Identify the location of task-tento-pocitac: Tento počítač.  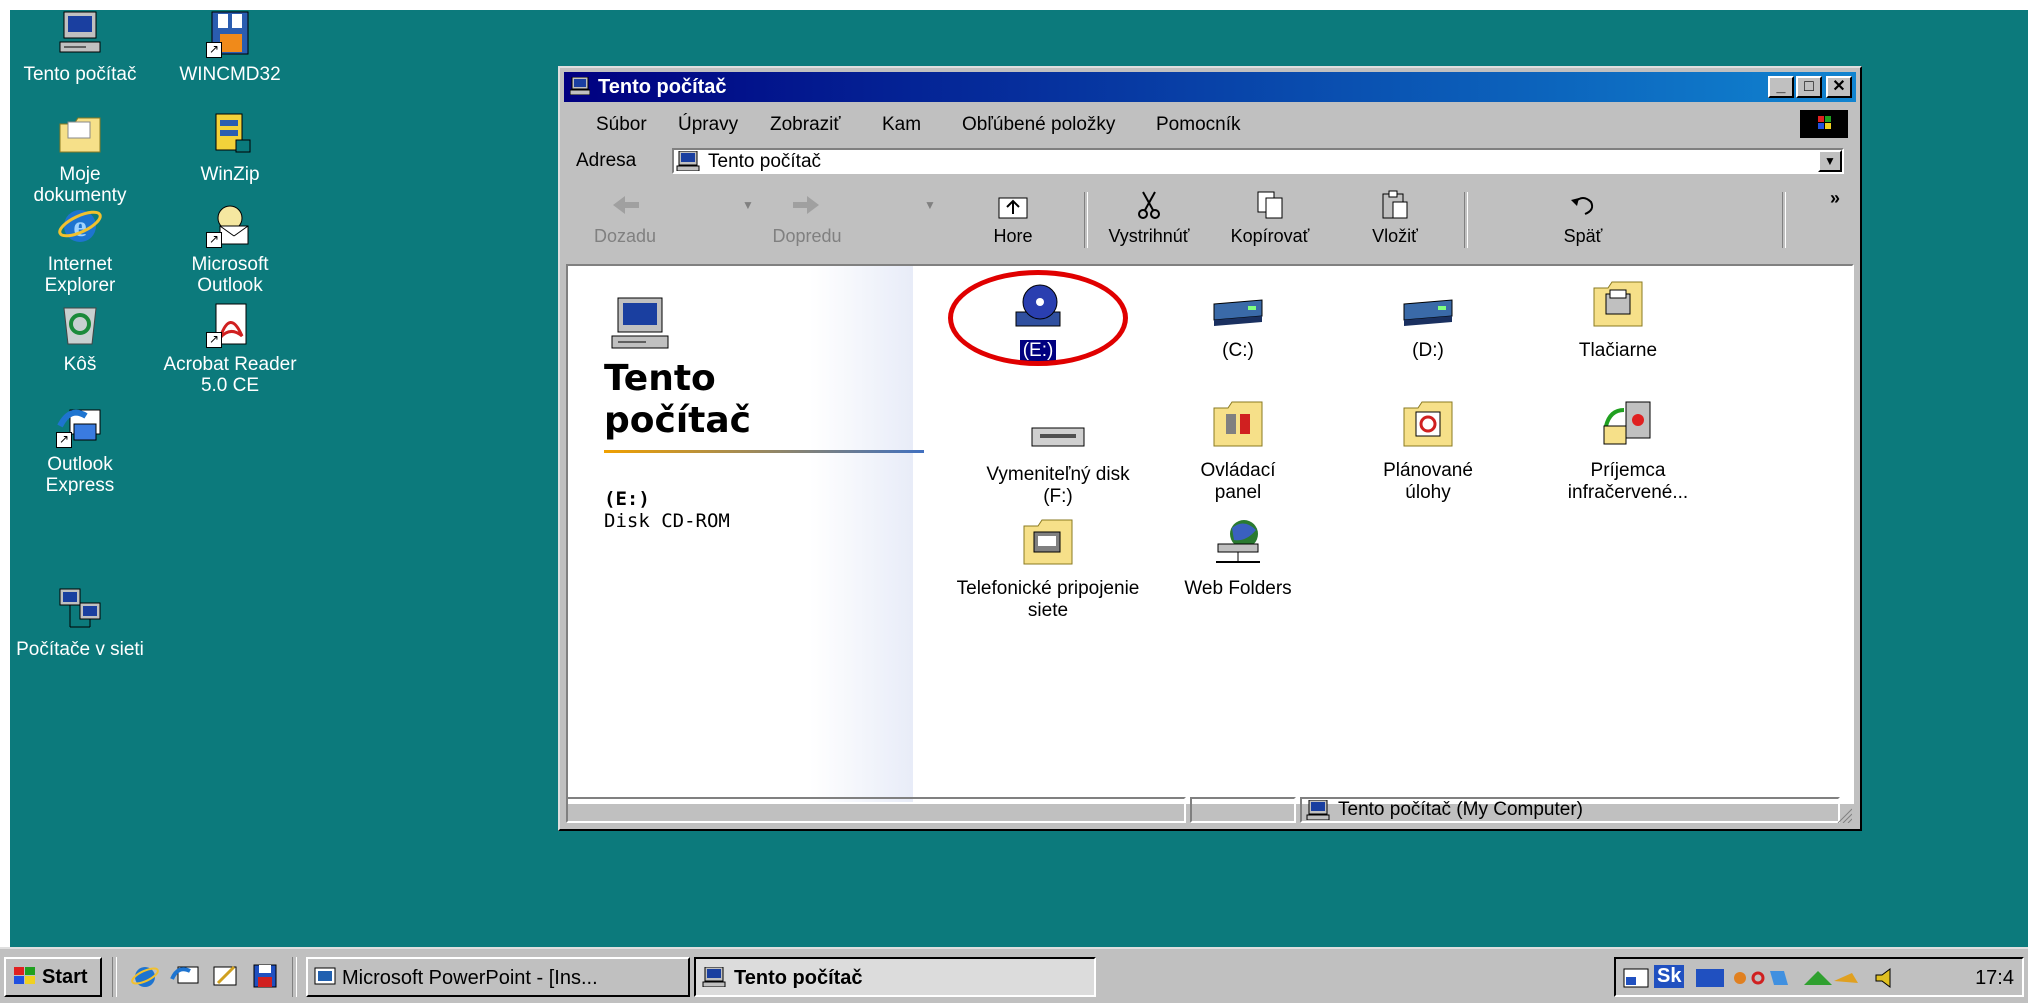
(895, 977).